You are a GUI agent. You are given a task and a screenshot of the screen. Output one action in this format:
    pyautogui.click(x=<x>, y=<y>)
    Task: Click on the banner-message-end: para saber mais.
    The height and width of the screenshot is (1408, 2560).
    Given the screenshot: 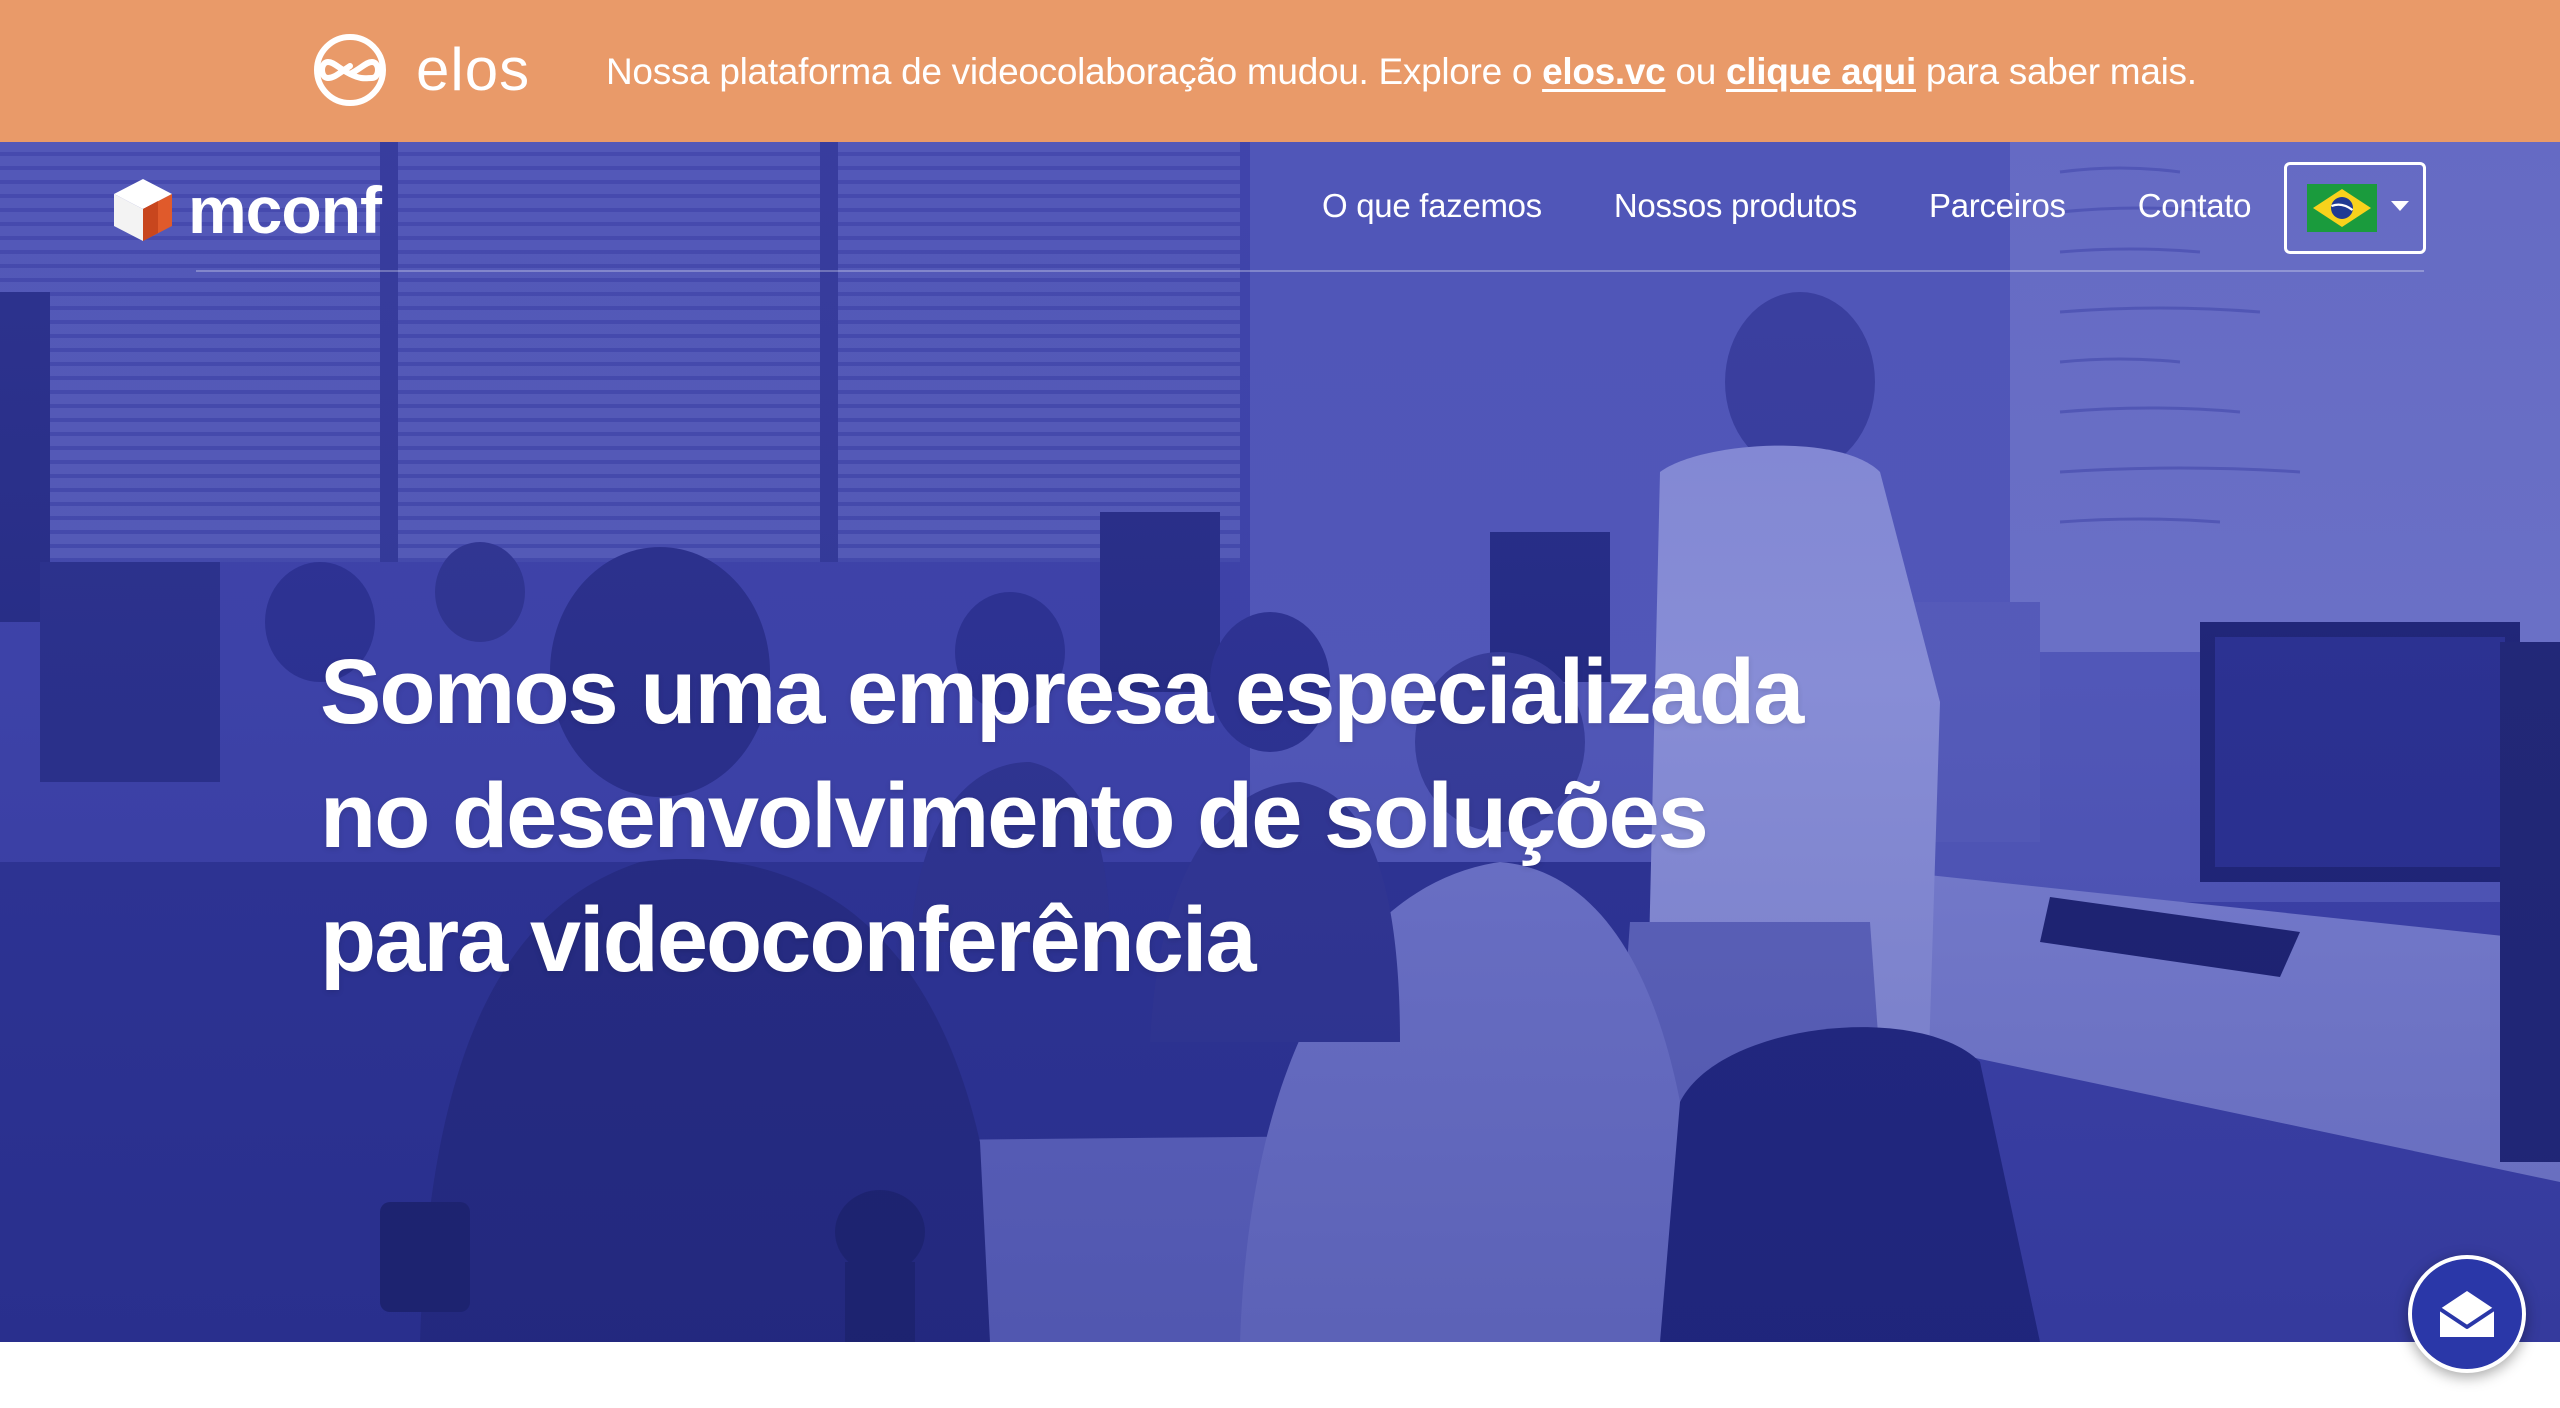 What is the action you would take?
    pyautogui.click(x=2056, y=71)
    